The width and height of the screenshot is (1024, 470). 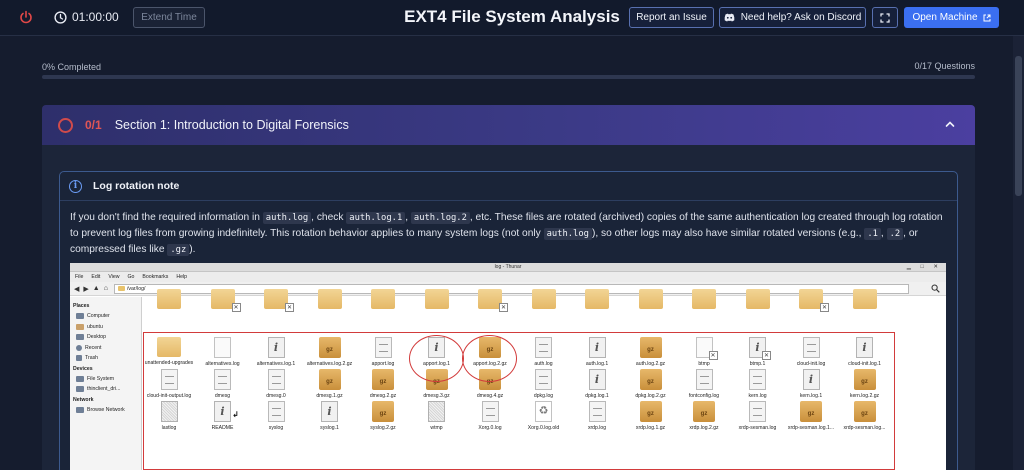 What do you see at coordinates (72, 67) in the screenshot?
I see `progress-completed-label: 0% Completed` at bounding box center [72, 67].